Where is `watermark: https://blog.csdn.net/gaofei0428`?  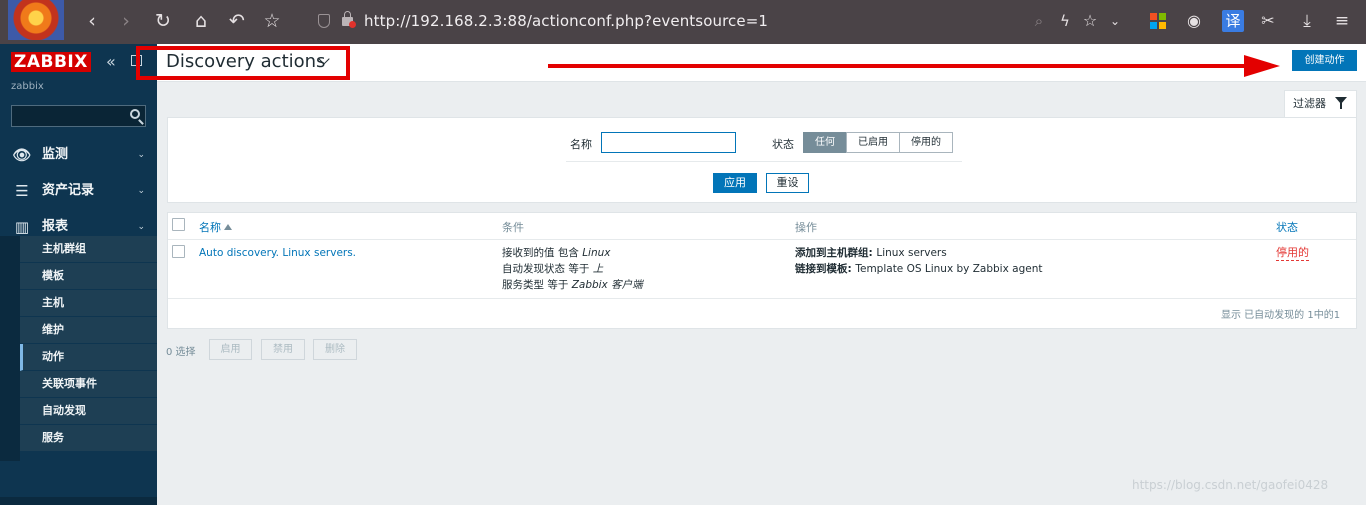 watermark: https://blog.csdn.net/gaofei0428 is located at coordinates (1230, 485).